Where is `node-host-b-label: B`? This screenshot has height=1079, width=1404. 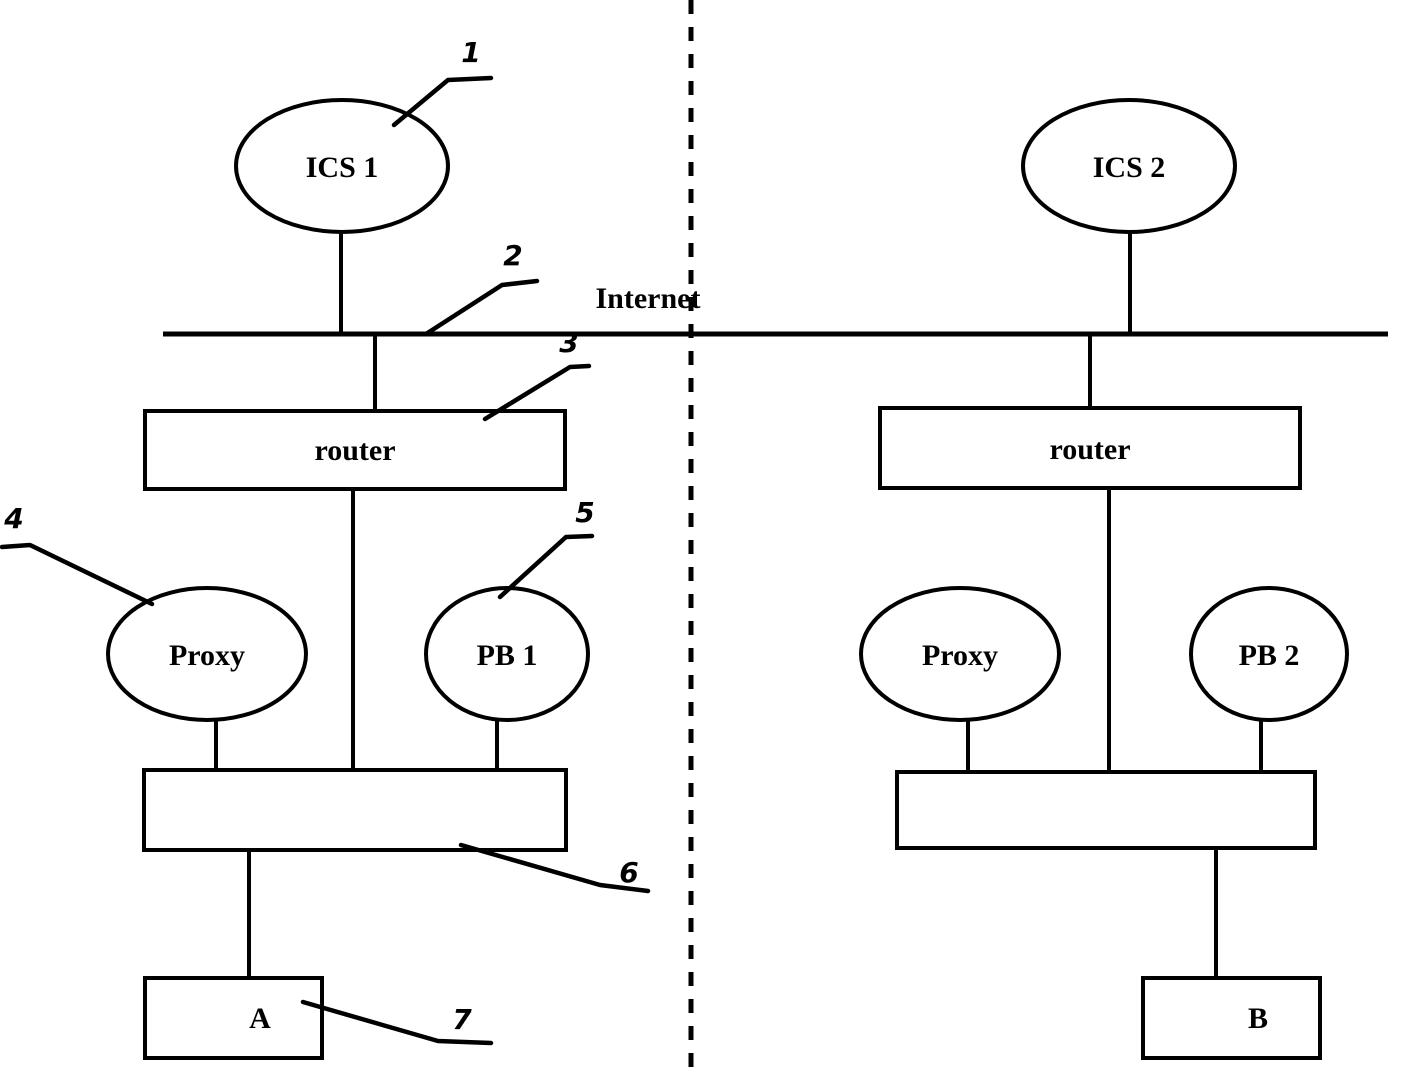 node-host-b-label: B is located at coordinates (1258, 1018).